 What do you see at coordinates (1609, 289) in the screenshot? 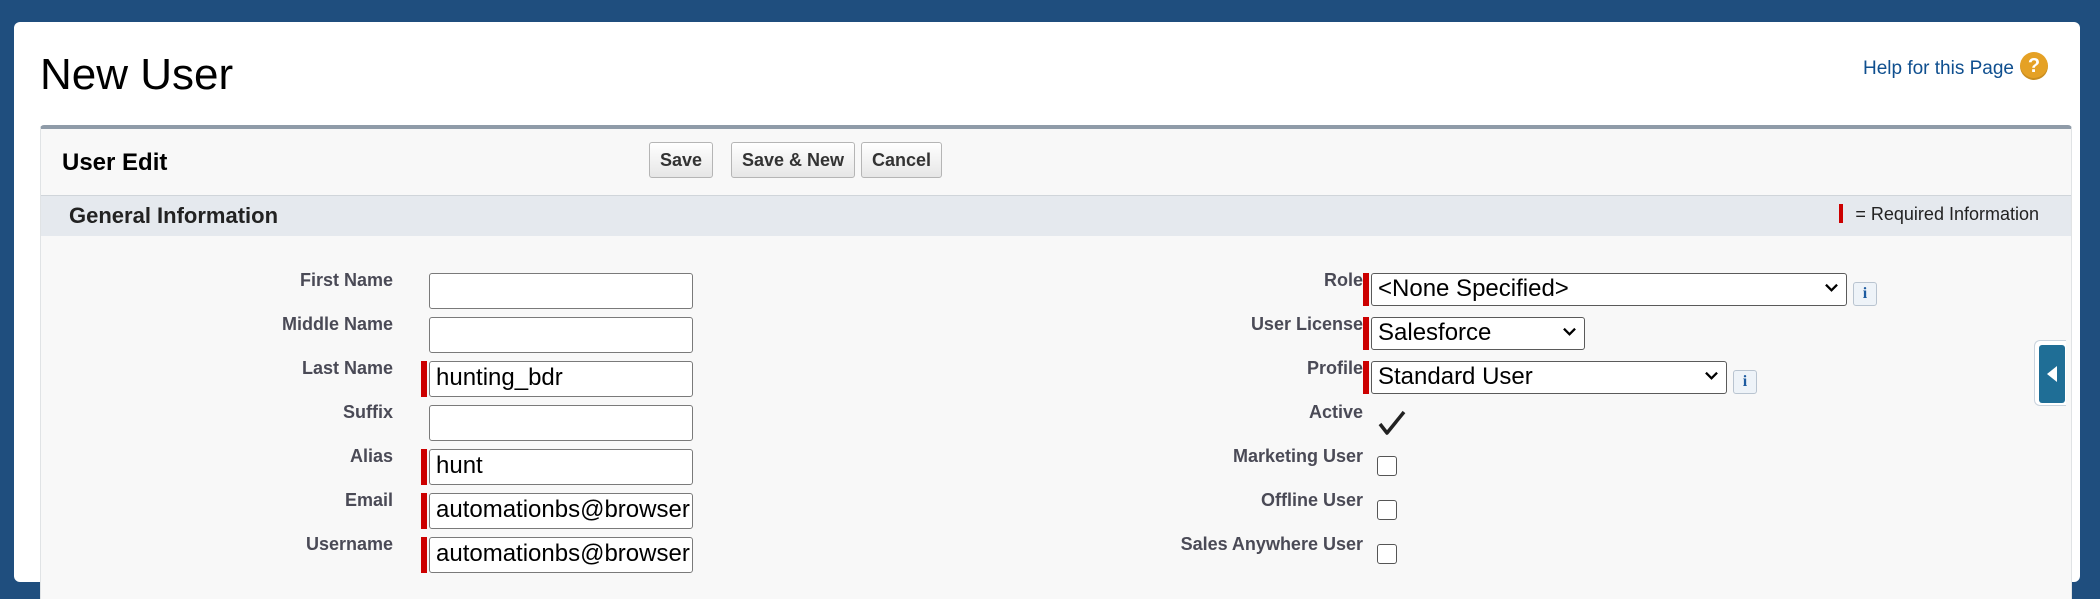
I see `role-select: <None Specified>` at bounding box center [1609, 289].